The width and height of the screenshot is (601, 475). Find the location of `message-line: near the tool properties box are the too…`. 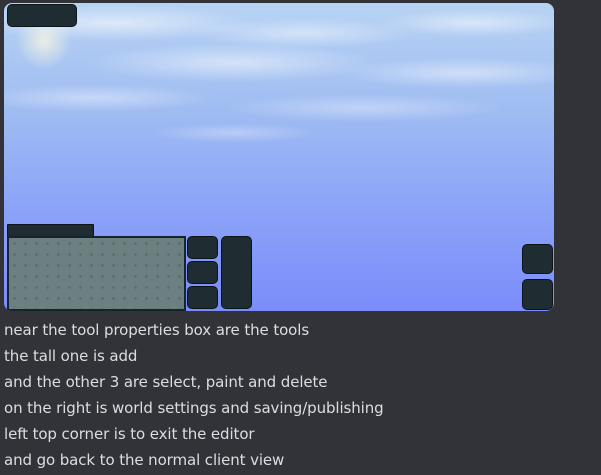

message-line: near the tool properties box are the too… is located at coordinates (157, 330).